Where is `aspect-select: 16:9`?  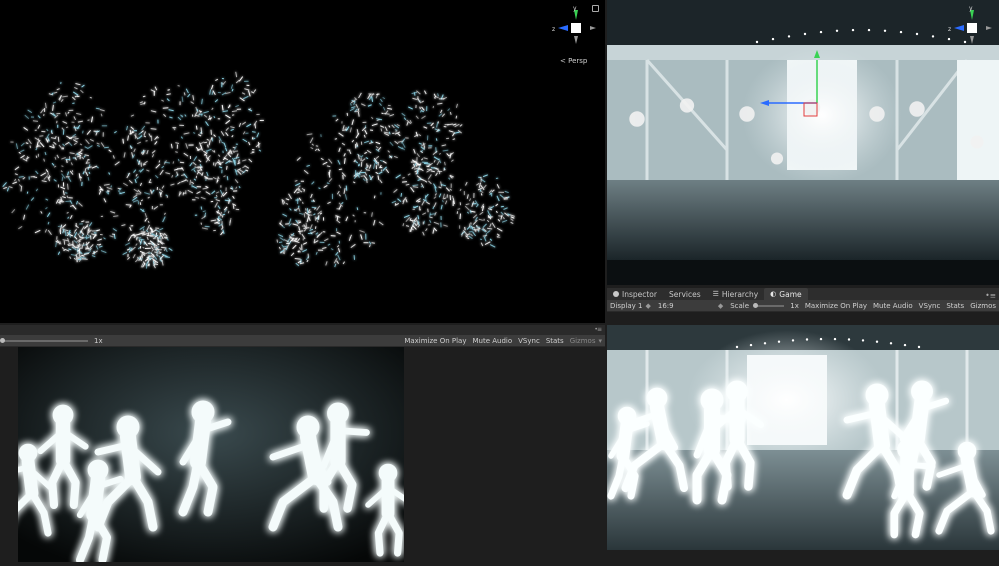
aspect-select: 16:9 is located at coordinates (686, 306).